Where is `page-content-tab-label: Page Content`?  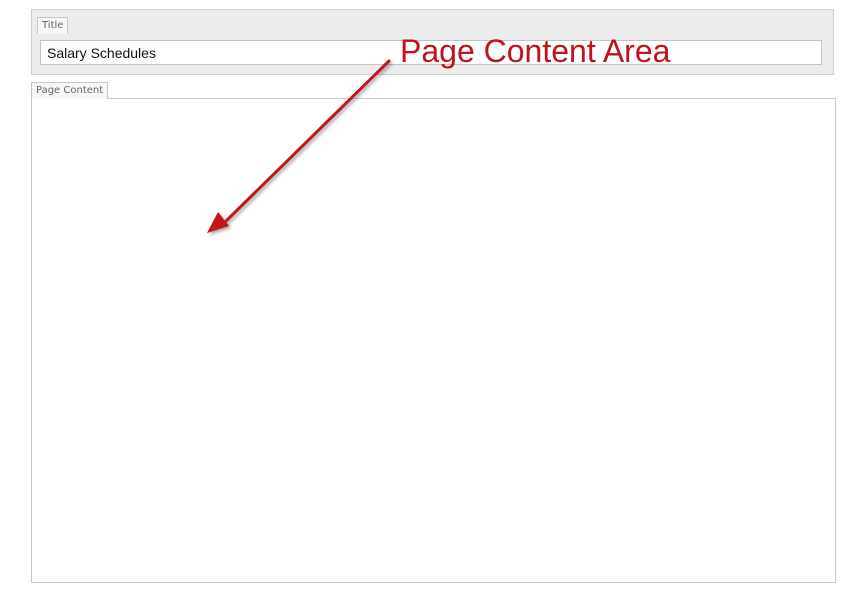
page-content-tab-label: Page Content is located at coordinates (70, 90).